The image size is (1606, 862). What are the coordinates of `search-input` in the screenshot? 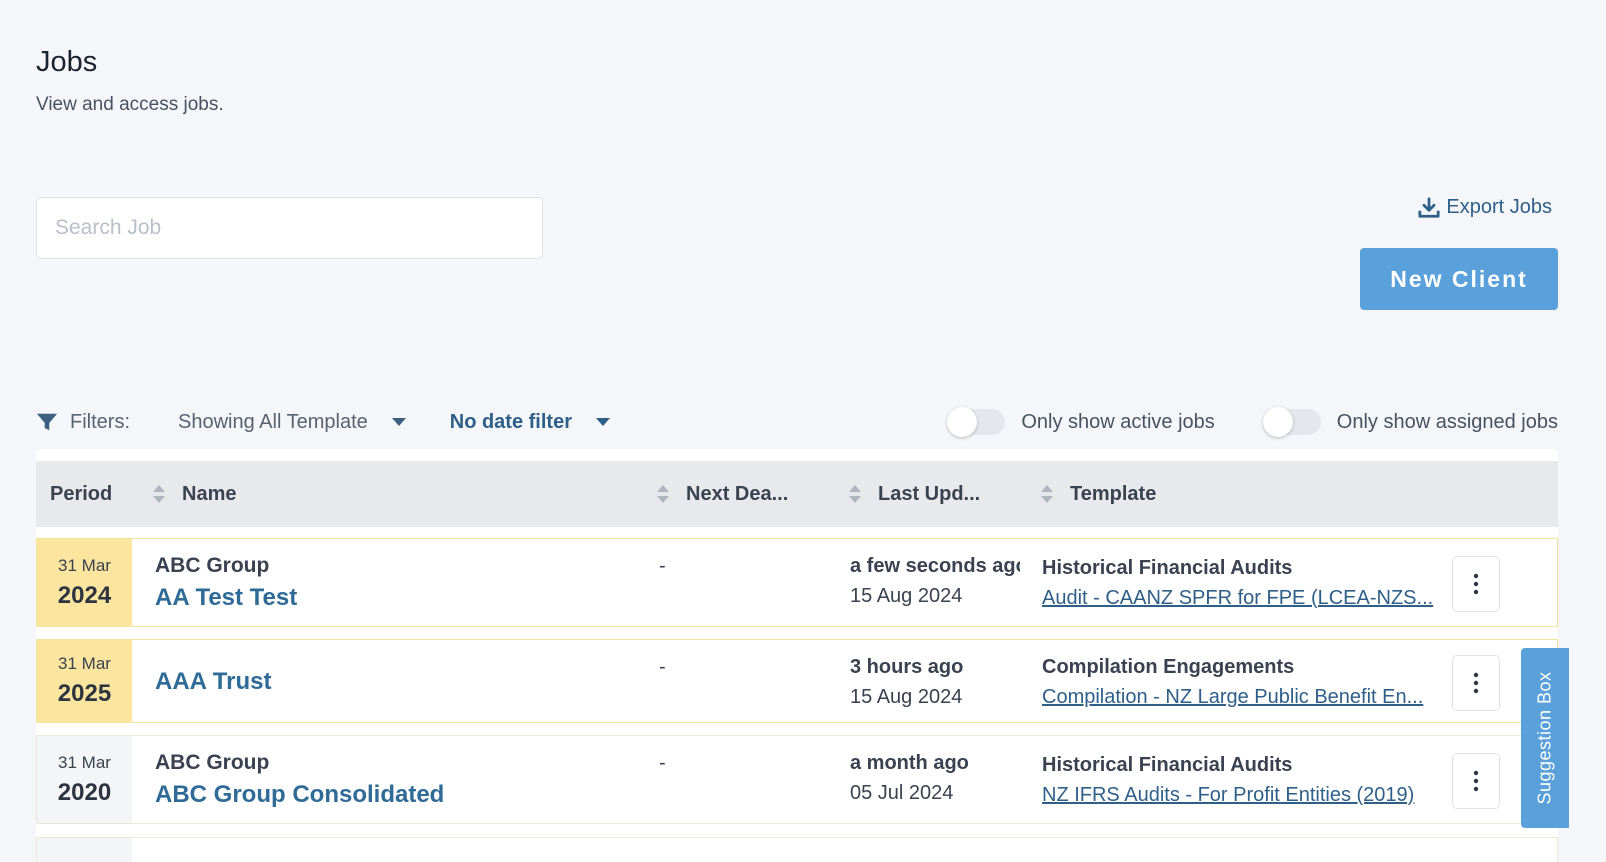 It's located at (289, 228).